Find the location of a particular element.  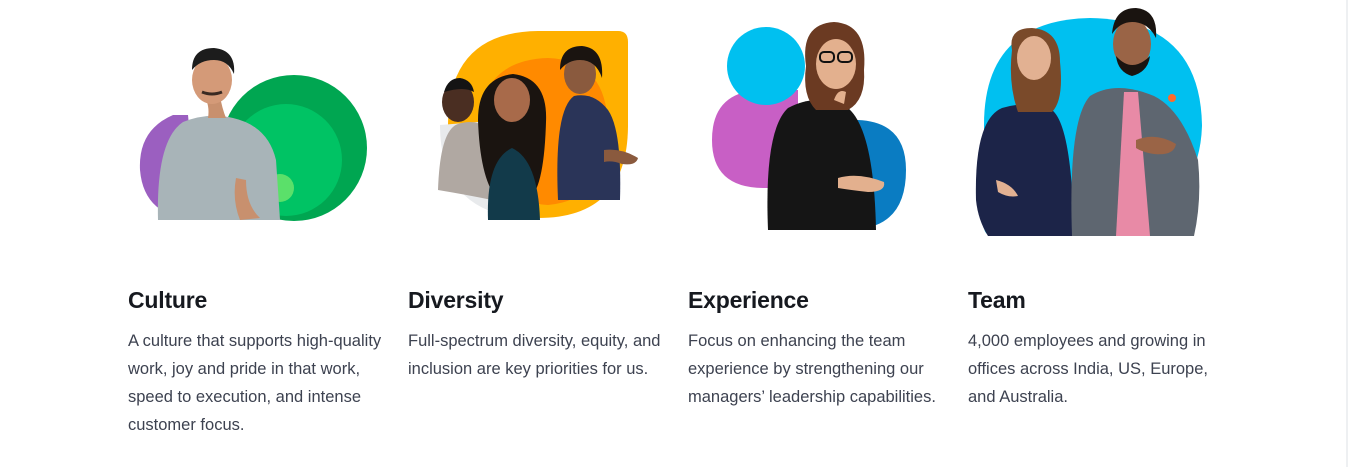

team-title: Team is located at coordinates (997, 300).